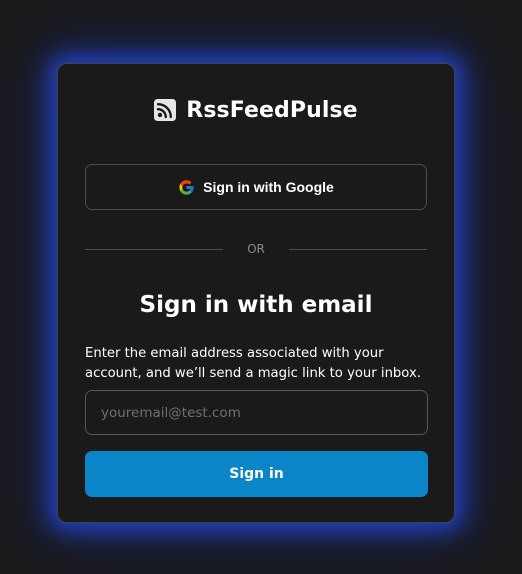 The height and width of the screenshot is (574, 522). I want to click on brand-name: RssFeedPulse, so click(272, 110).